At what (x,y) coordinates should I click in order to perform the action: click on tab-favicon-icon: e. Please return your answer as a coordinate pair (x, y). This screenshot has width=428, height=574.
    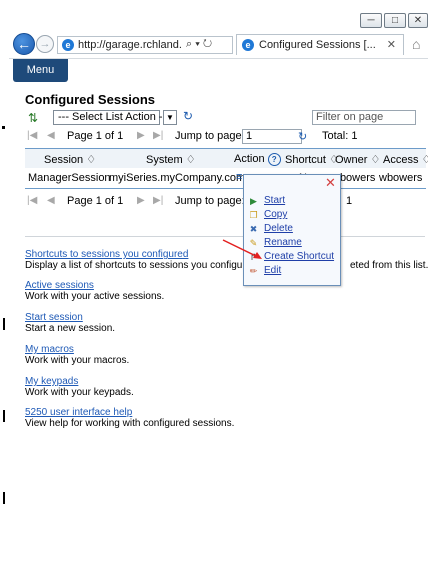
    Looking at the image, I should click on (248, 45).